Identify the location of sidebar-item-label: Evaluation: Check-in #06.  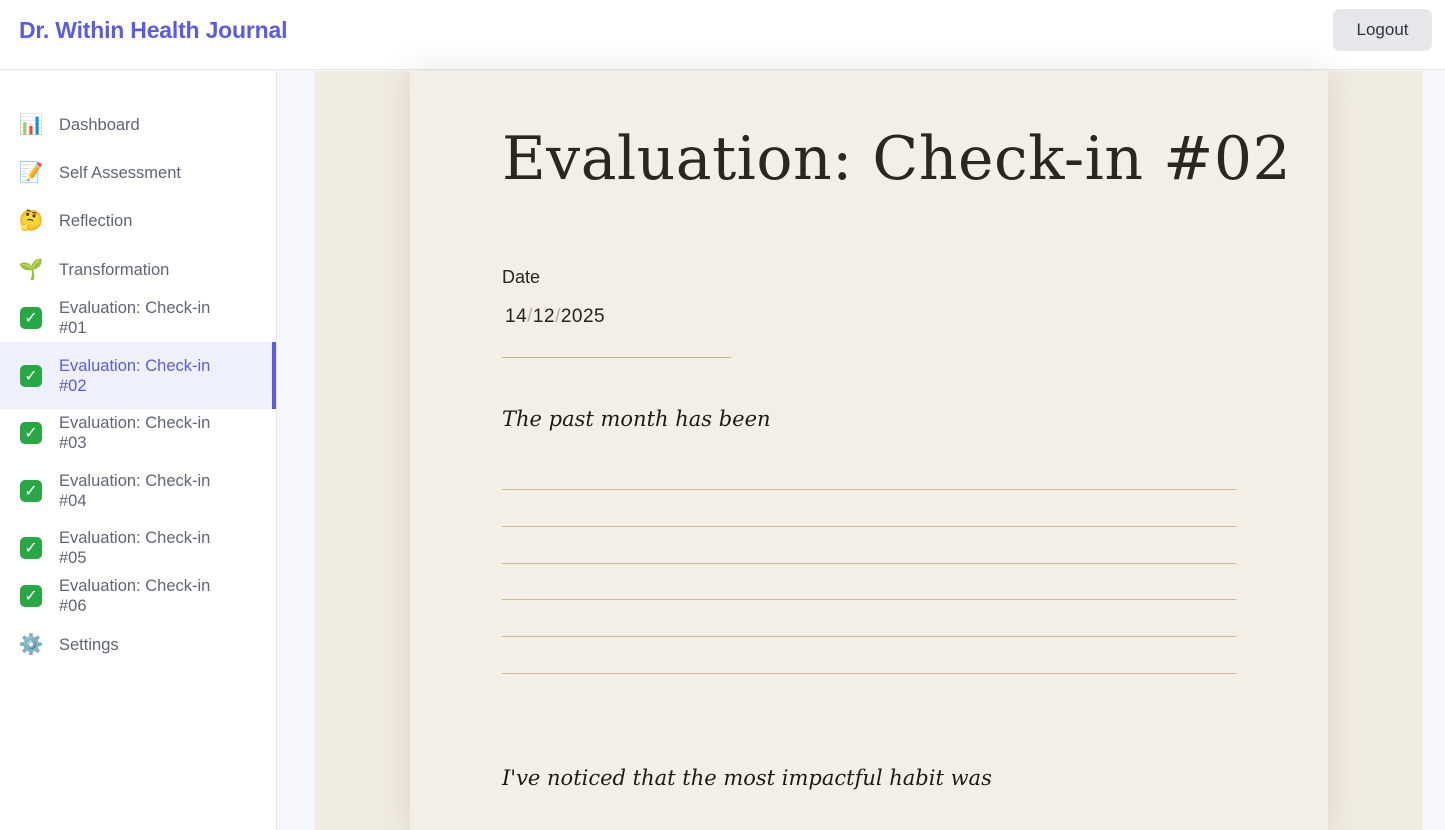
(135, 596).